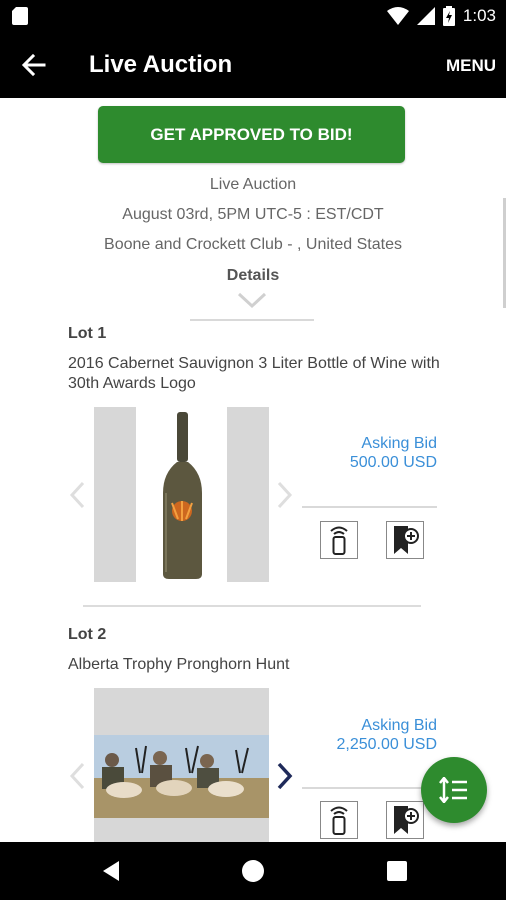 The image size is (506, 900). I want to click on lot-1-image, so click(181, 494).